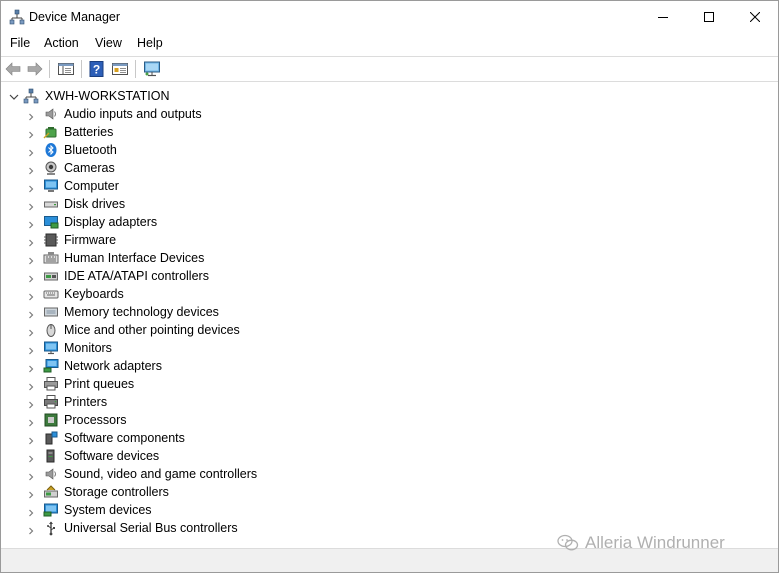 This screenshot has height=573, width=779. I want to click on tree-category-row: Processors, so click(201, 420).